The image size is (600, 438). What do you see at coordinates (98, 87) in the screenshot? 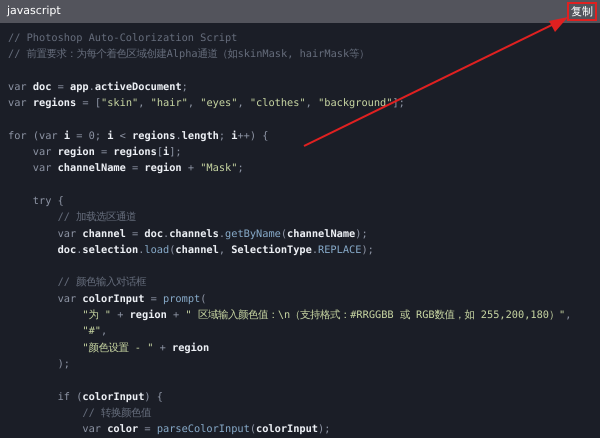
I see `code-line: var doc = app.activeDocument;` at bounding box center [98, 87].